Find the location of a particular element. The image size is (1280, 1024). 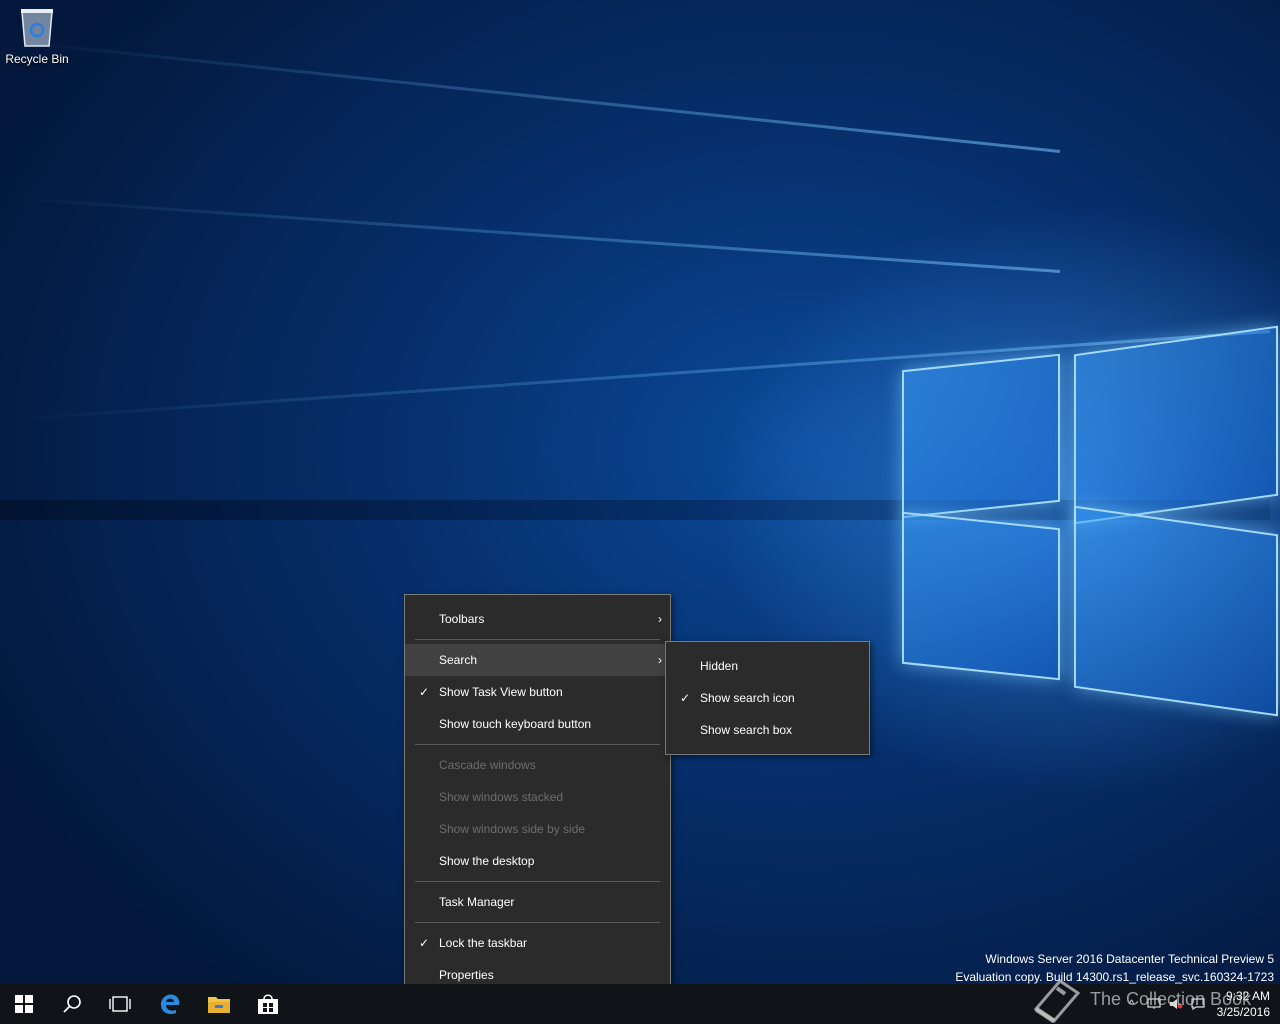

menu-item-show-task-view-label: Show Task View button is located at coordinates (501, 692).